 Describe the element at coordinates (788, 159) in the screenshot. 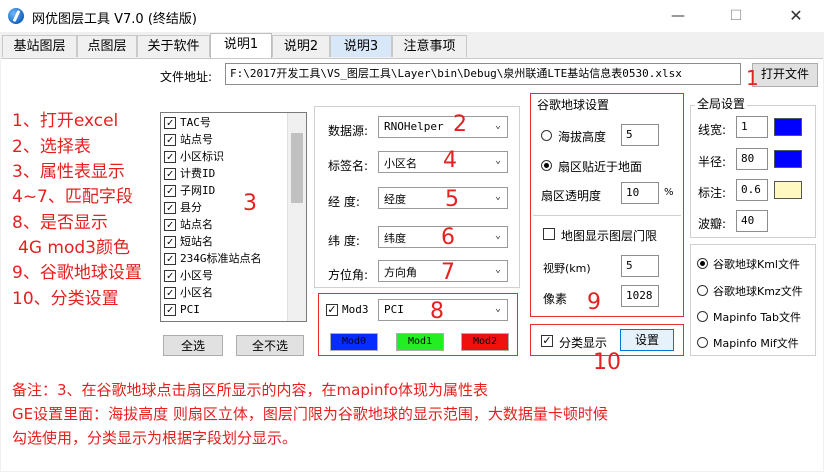

I see `radius-color-swatch` at that location.